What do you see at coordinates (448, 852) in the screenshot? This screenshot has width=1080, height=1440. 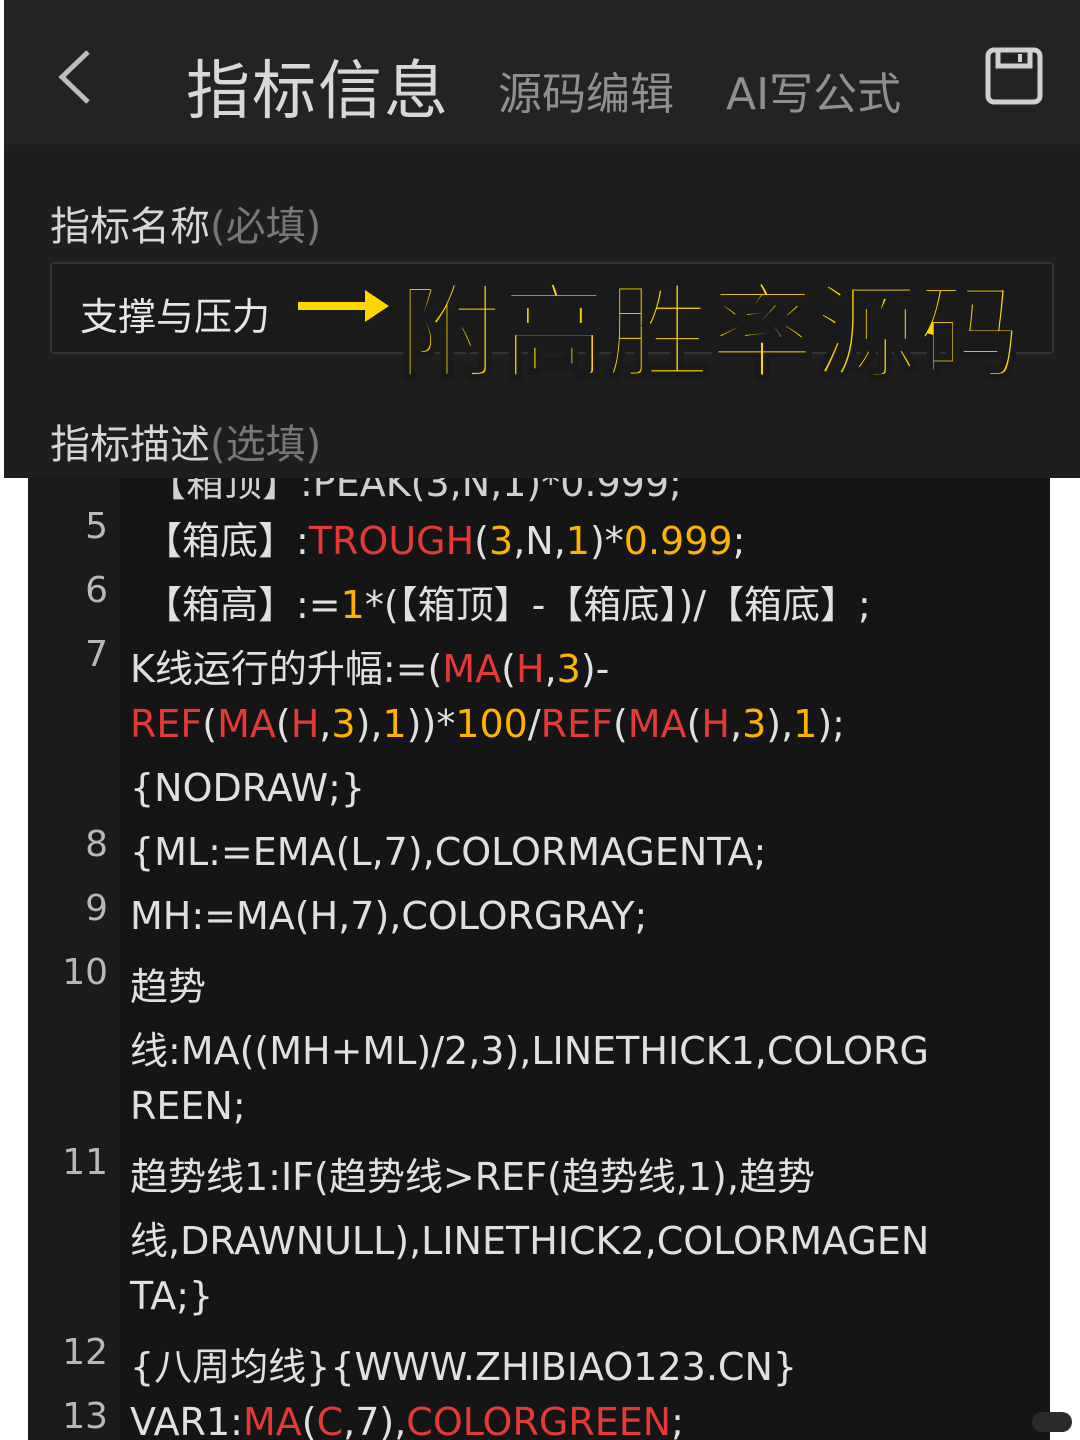 I see `code-line-8: {ML:=EMA(L,7),COLORMAGENTA;` at bounding box center [448, 852].